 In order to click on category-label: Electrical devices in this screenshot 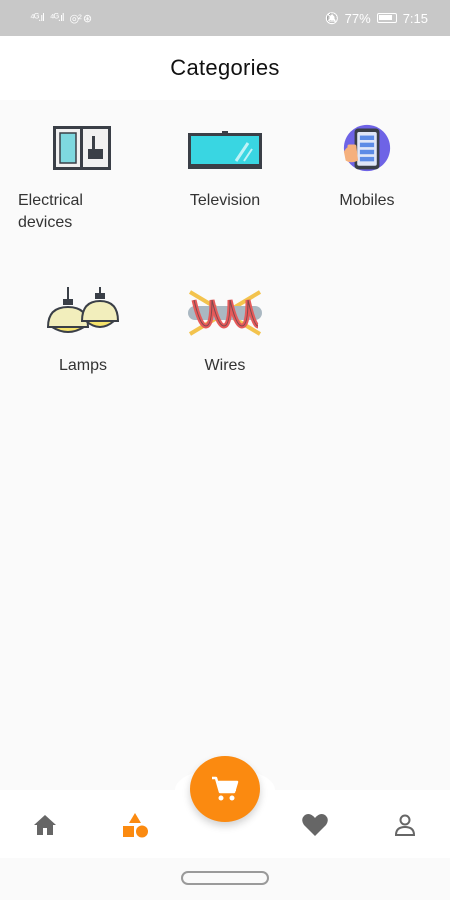, I will do `click(50, 211)`.